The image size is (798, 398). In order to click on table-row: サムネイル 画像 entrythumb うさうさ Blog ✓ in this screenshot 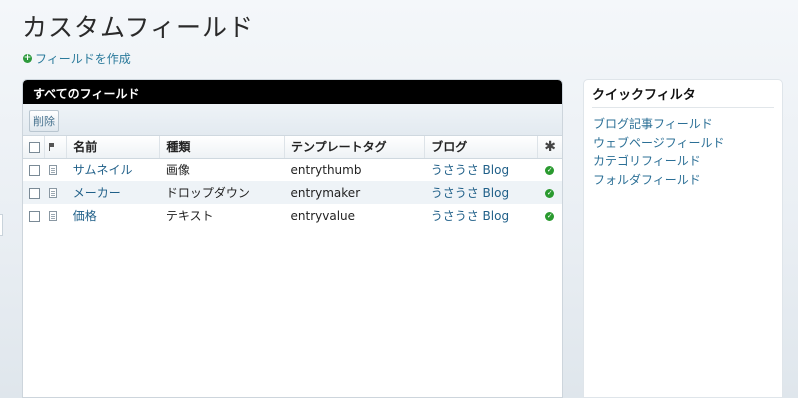, I will do `click(292, 169)`.